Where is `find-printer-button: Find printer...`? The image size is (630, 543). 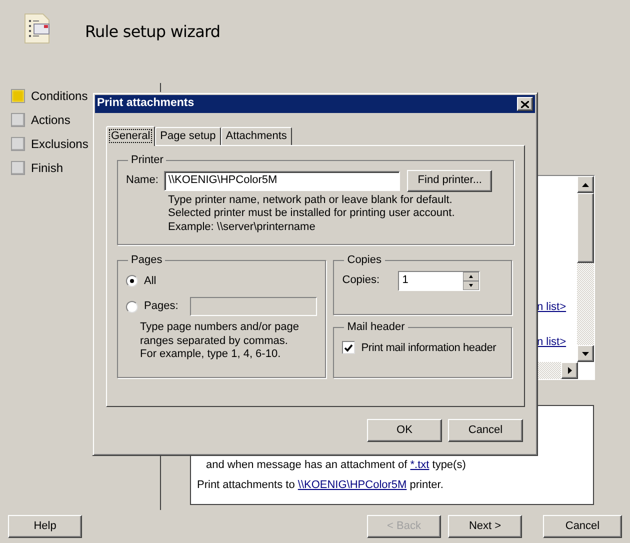 find-printer-button: Find printer... is located at coordinates (449, 181).